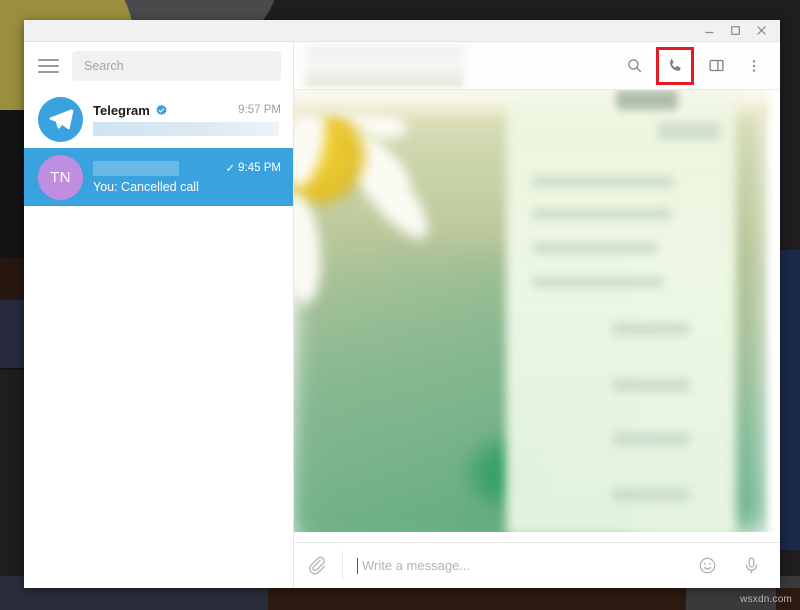 This screenshot has width=800, height=610. I want to click on chat-time-text: 9:45 PM, so click(259, 168).